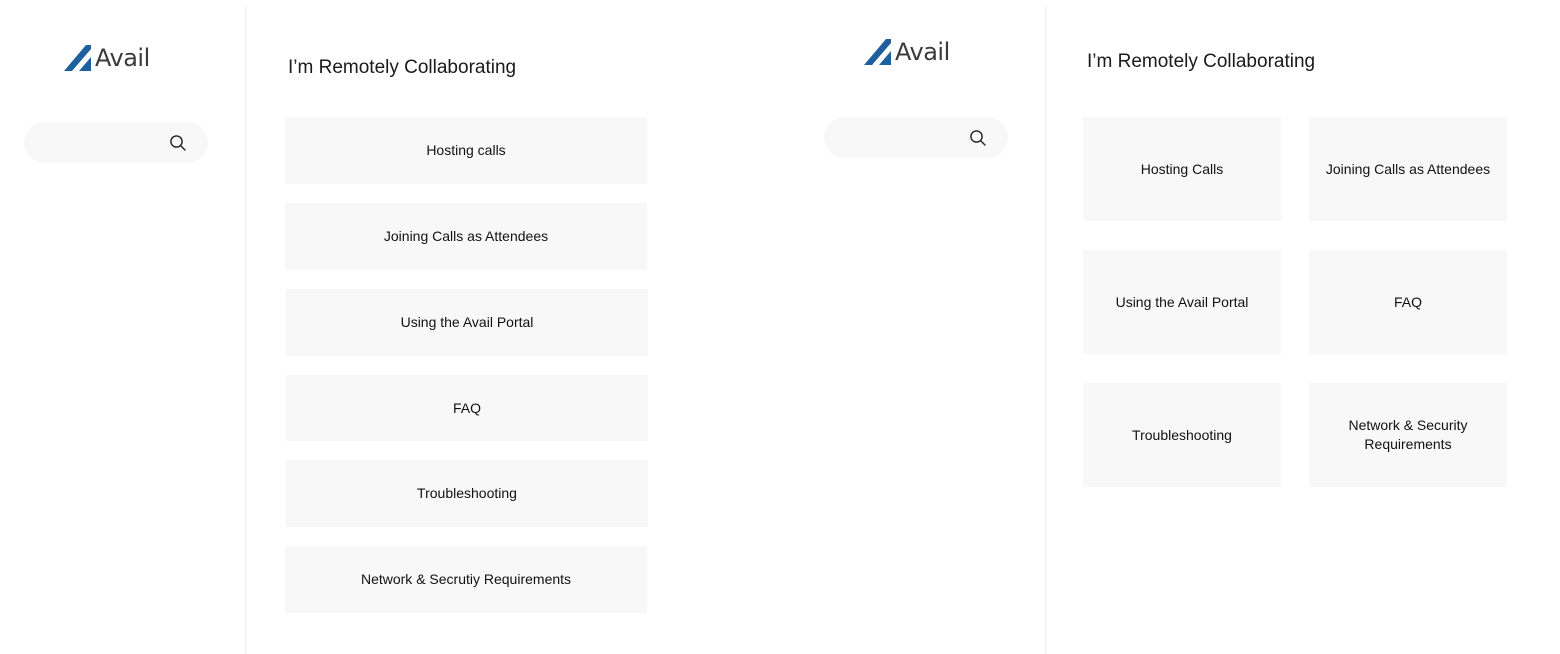  I want to click on topic-card-hosting-calls: Hosting calls, so click(466, 150).